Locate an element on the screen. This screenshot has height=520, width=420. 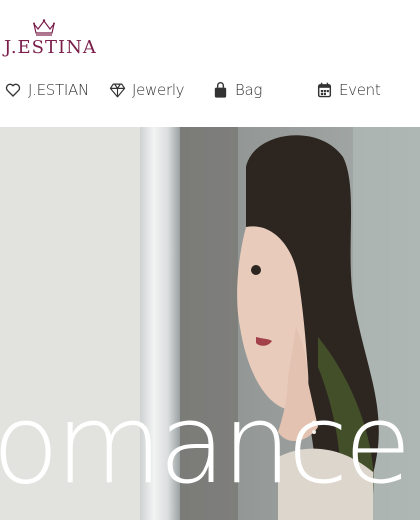
bag-icon is located at coordinates (220, 90).